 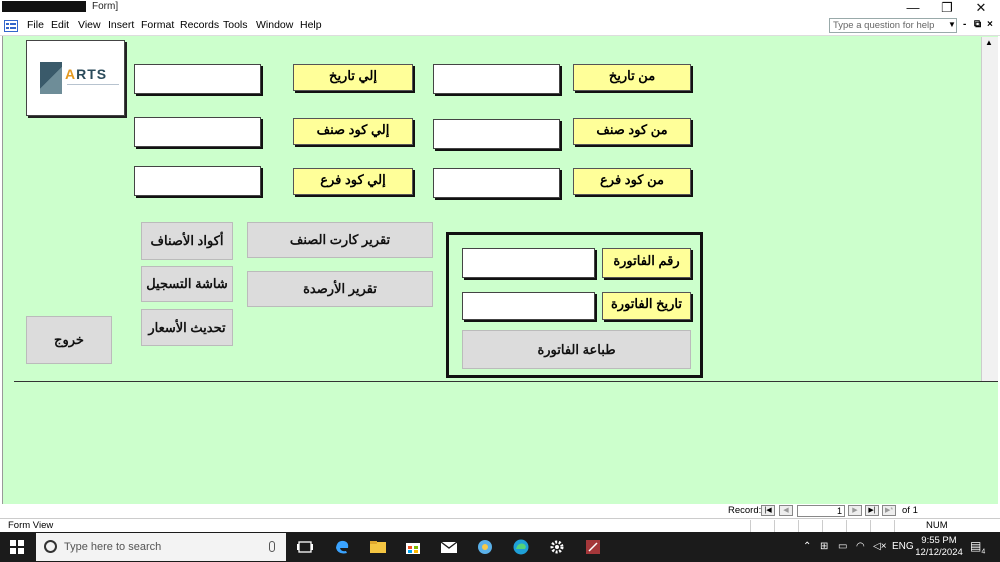 I want to click on menu-records: Records, so click(x=199, y=25).